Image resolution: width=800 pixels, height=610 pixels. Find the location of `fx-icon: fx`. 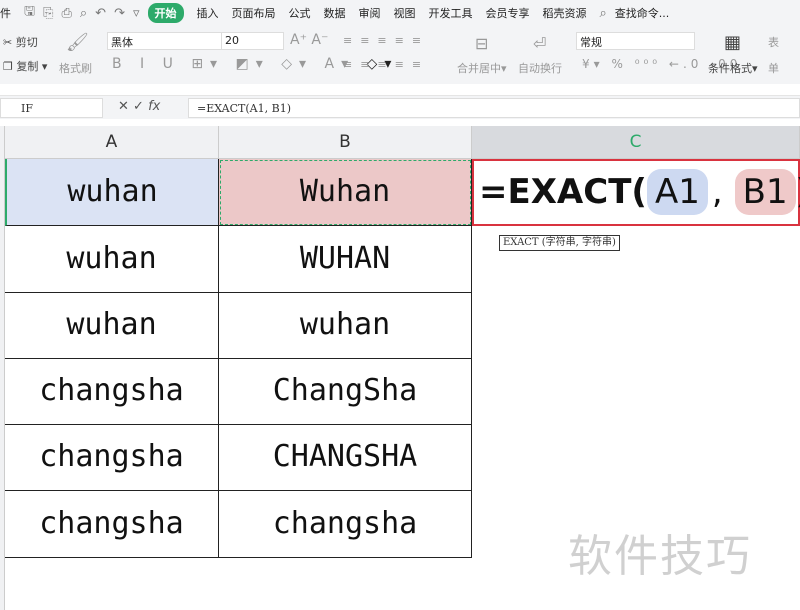

fx-icon: fx is located at coordinates (154, 106).